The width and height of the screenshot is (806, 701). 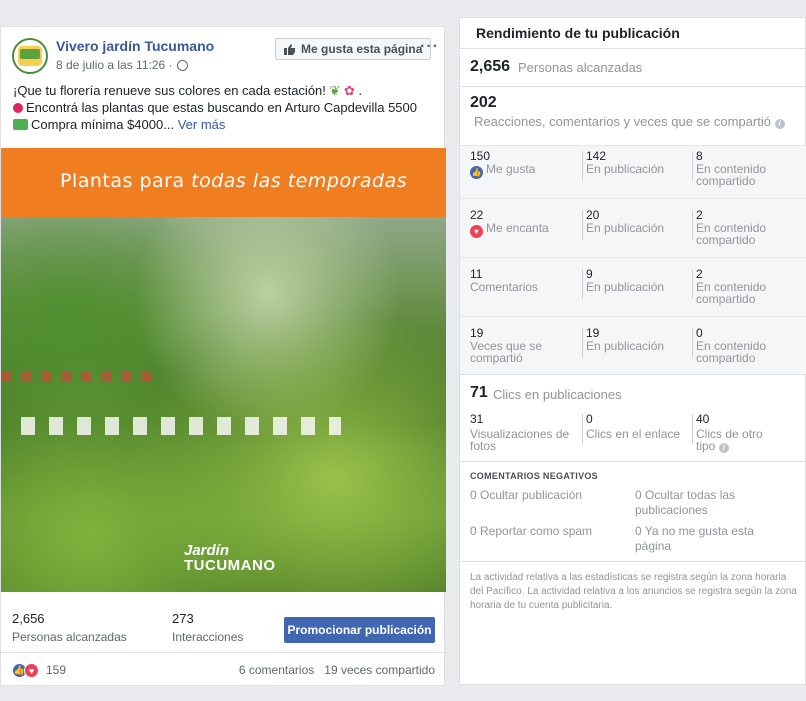 What do you see at coordinates (359, 630) in the screenshot?
I see `promote-post-button: Promocionar publicación` at bounding box center [359, 630].